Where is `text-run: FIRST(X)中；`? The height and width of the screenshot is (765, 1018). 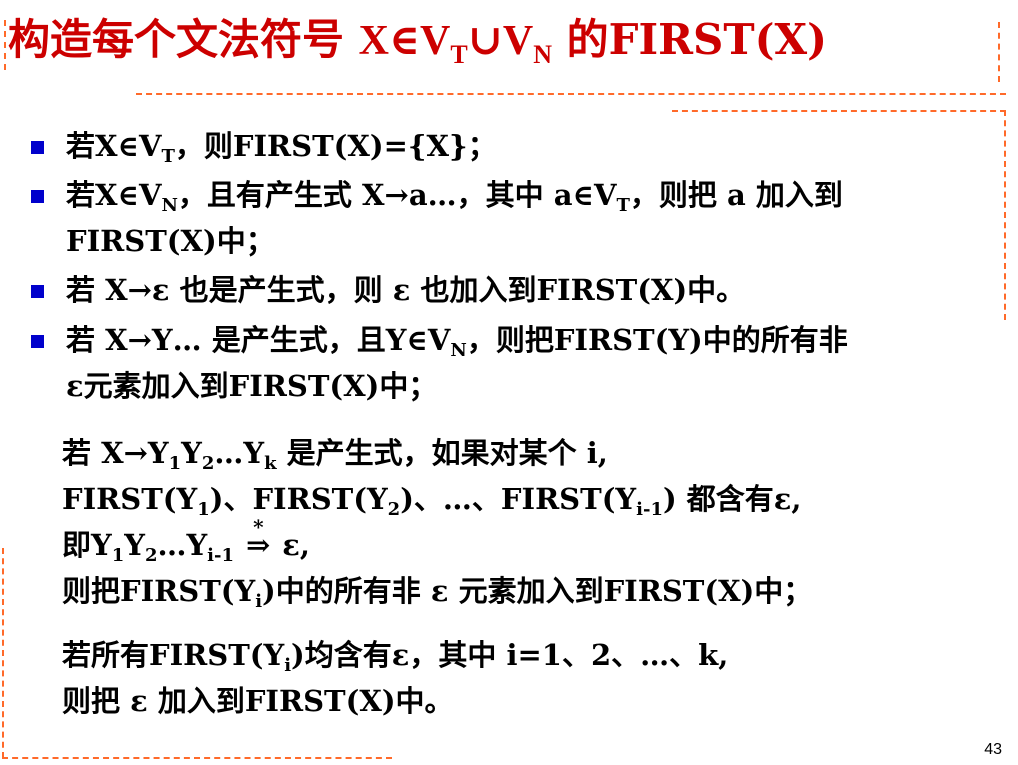
text-run: FIRST(X)中； is located at coordinates (170, 241).